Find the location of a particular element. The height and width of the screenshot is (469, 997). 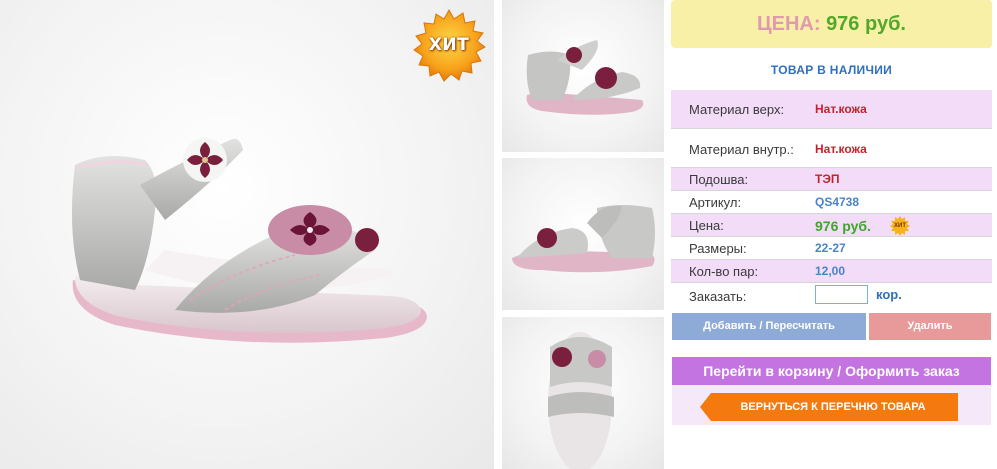

spec-row-material-top: Материал верх: Нат.кожа is located at coordinates (831, 109).